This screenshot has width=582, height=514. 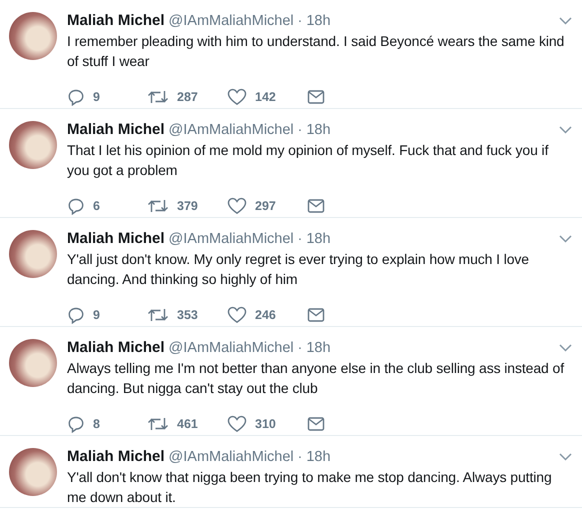 What do you see at coordinates (265, 424) in the screenshot?
I see `like-count: 310` at bounding box center [265, 424].